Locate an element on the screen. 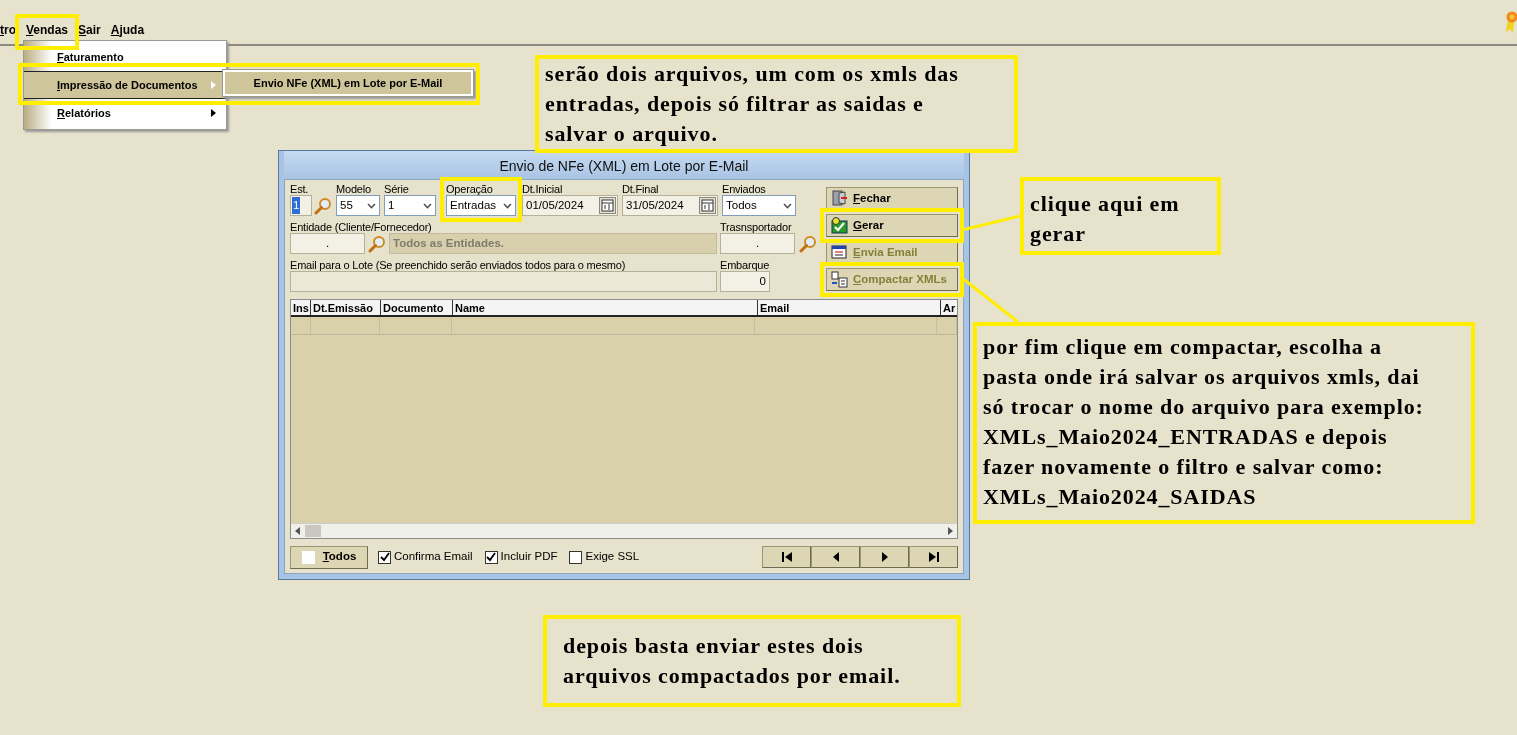 This screenshot has width=1517, height=735. last-icon is located at coordinates (933, 557).